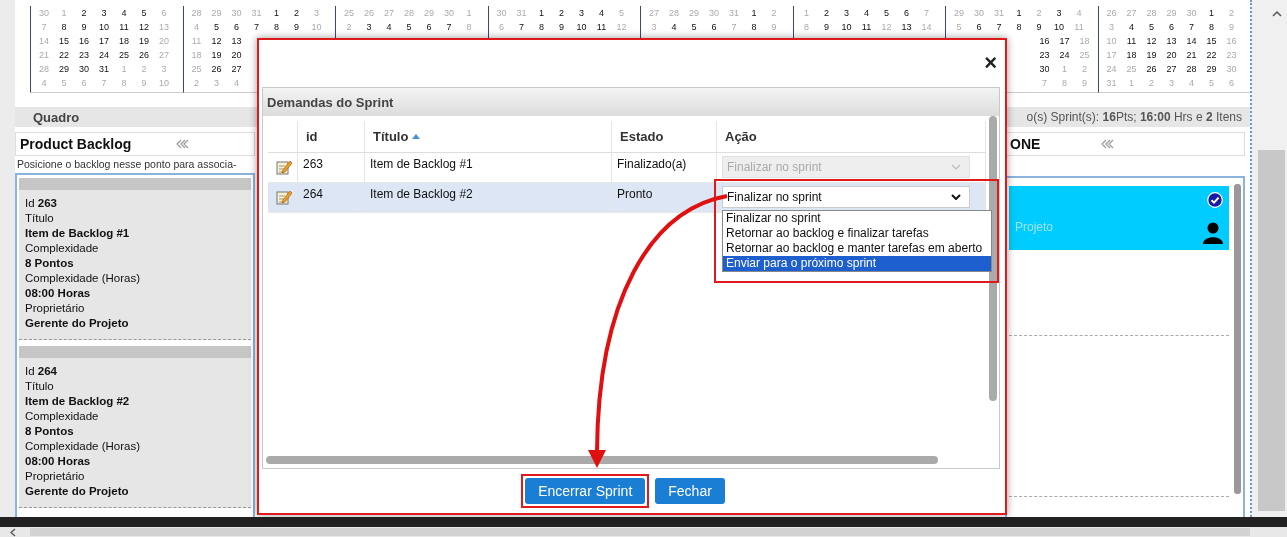 This screenshot has width=1287, height=537. Describe the element at coordinates (643, 532) in the screenshot. I see `horizontal-scrollbar` at that location.